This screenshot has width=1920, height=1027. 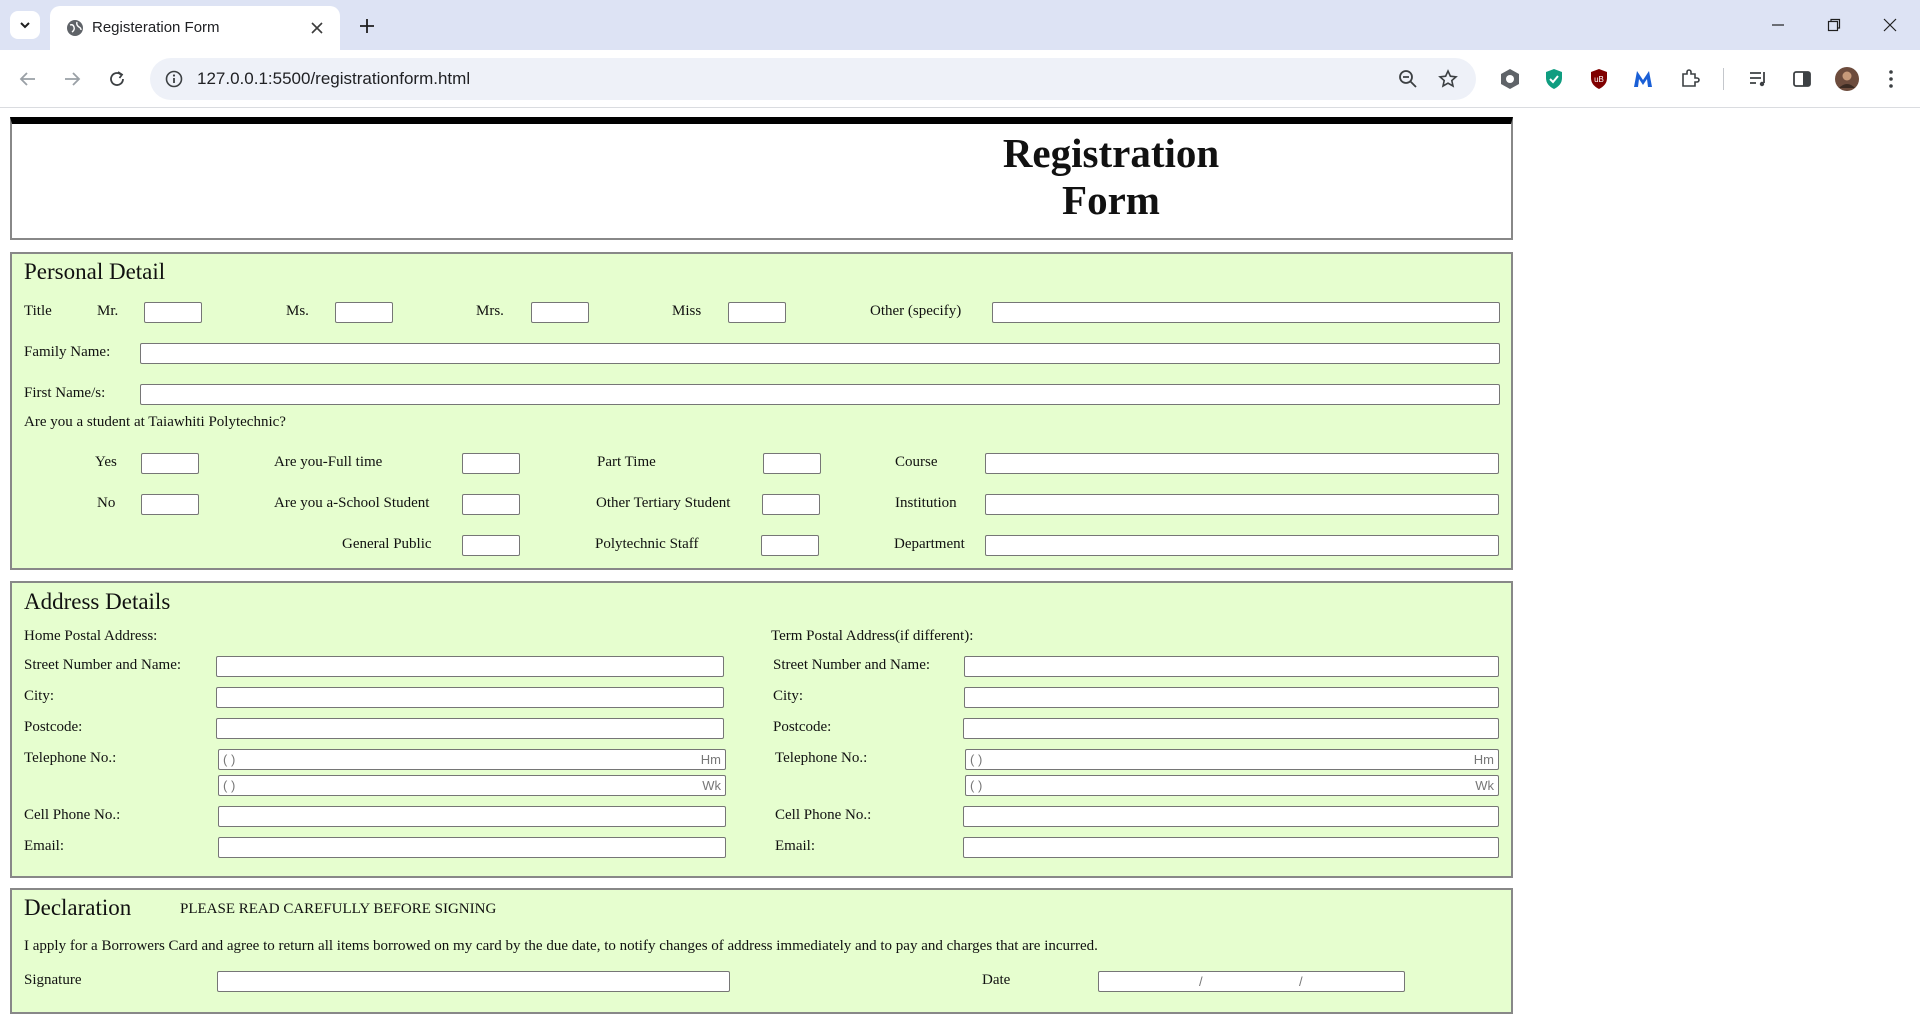 I want to click on course-label: Course, so click(x=916, y=462).